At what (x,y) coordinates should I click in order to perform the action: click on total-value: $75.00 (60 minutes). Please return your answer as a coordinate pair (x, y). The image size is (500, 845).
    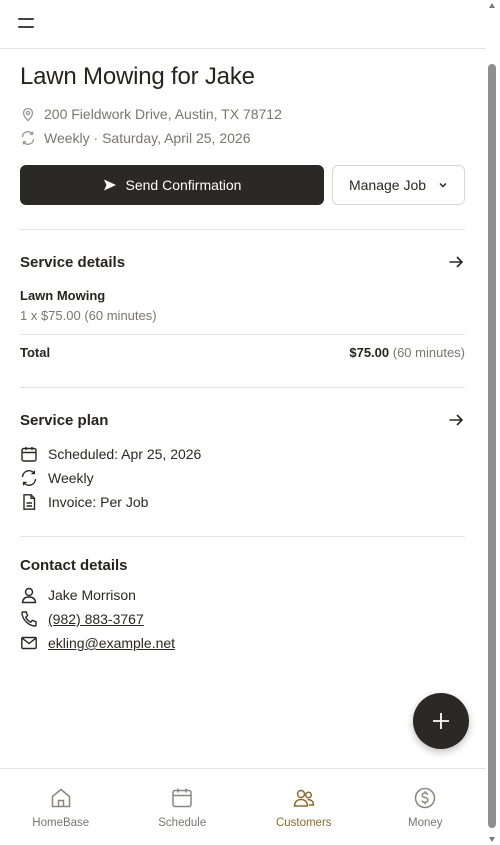
    Looking at the image, I should click on (407, 352).